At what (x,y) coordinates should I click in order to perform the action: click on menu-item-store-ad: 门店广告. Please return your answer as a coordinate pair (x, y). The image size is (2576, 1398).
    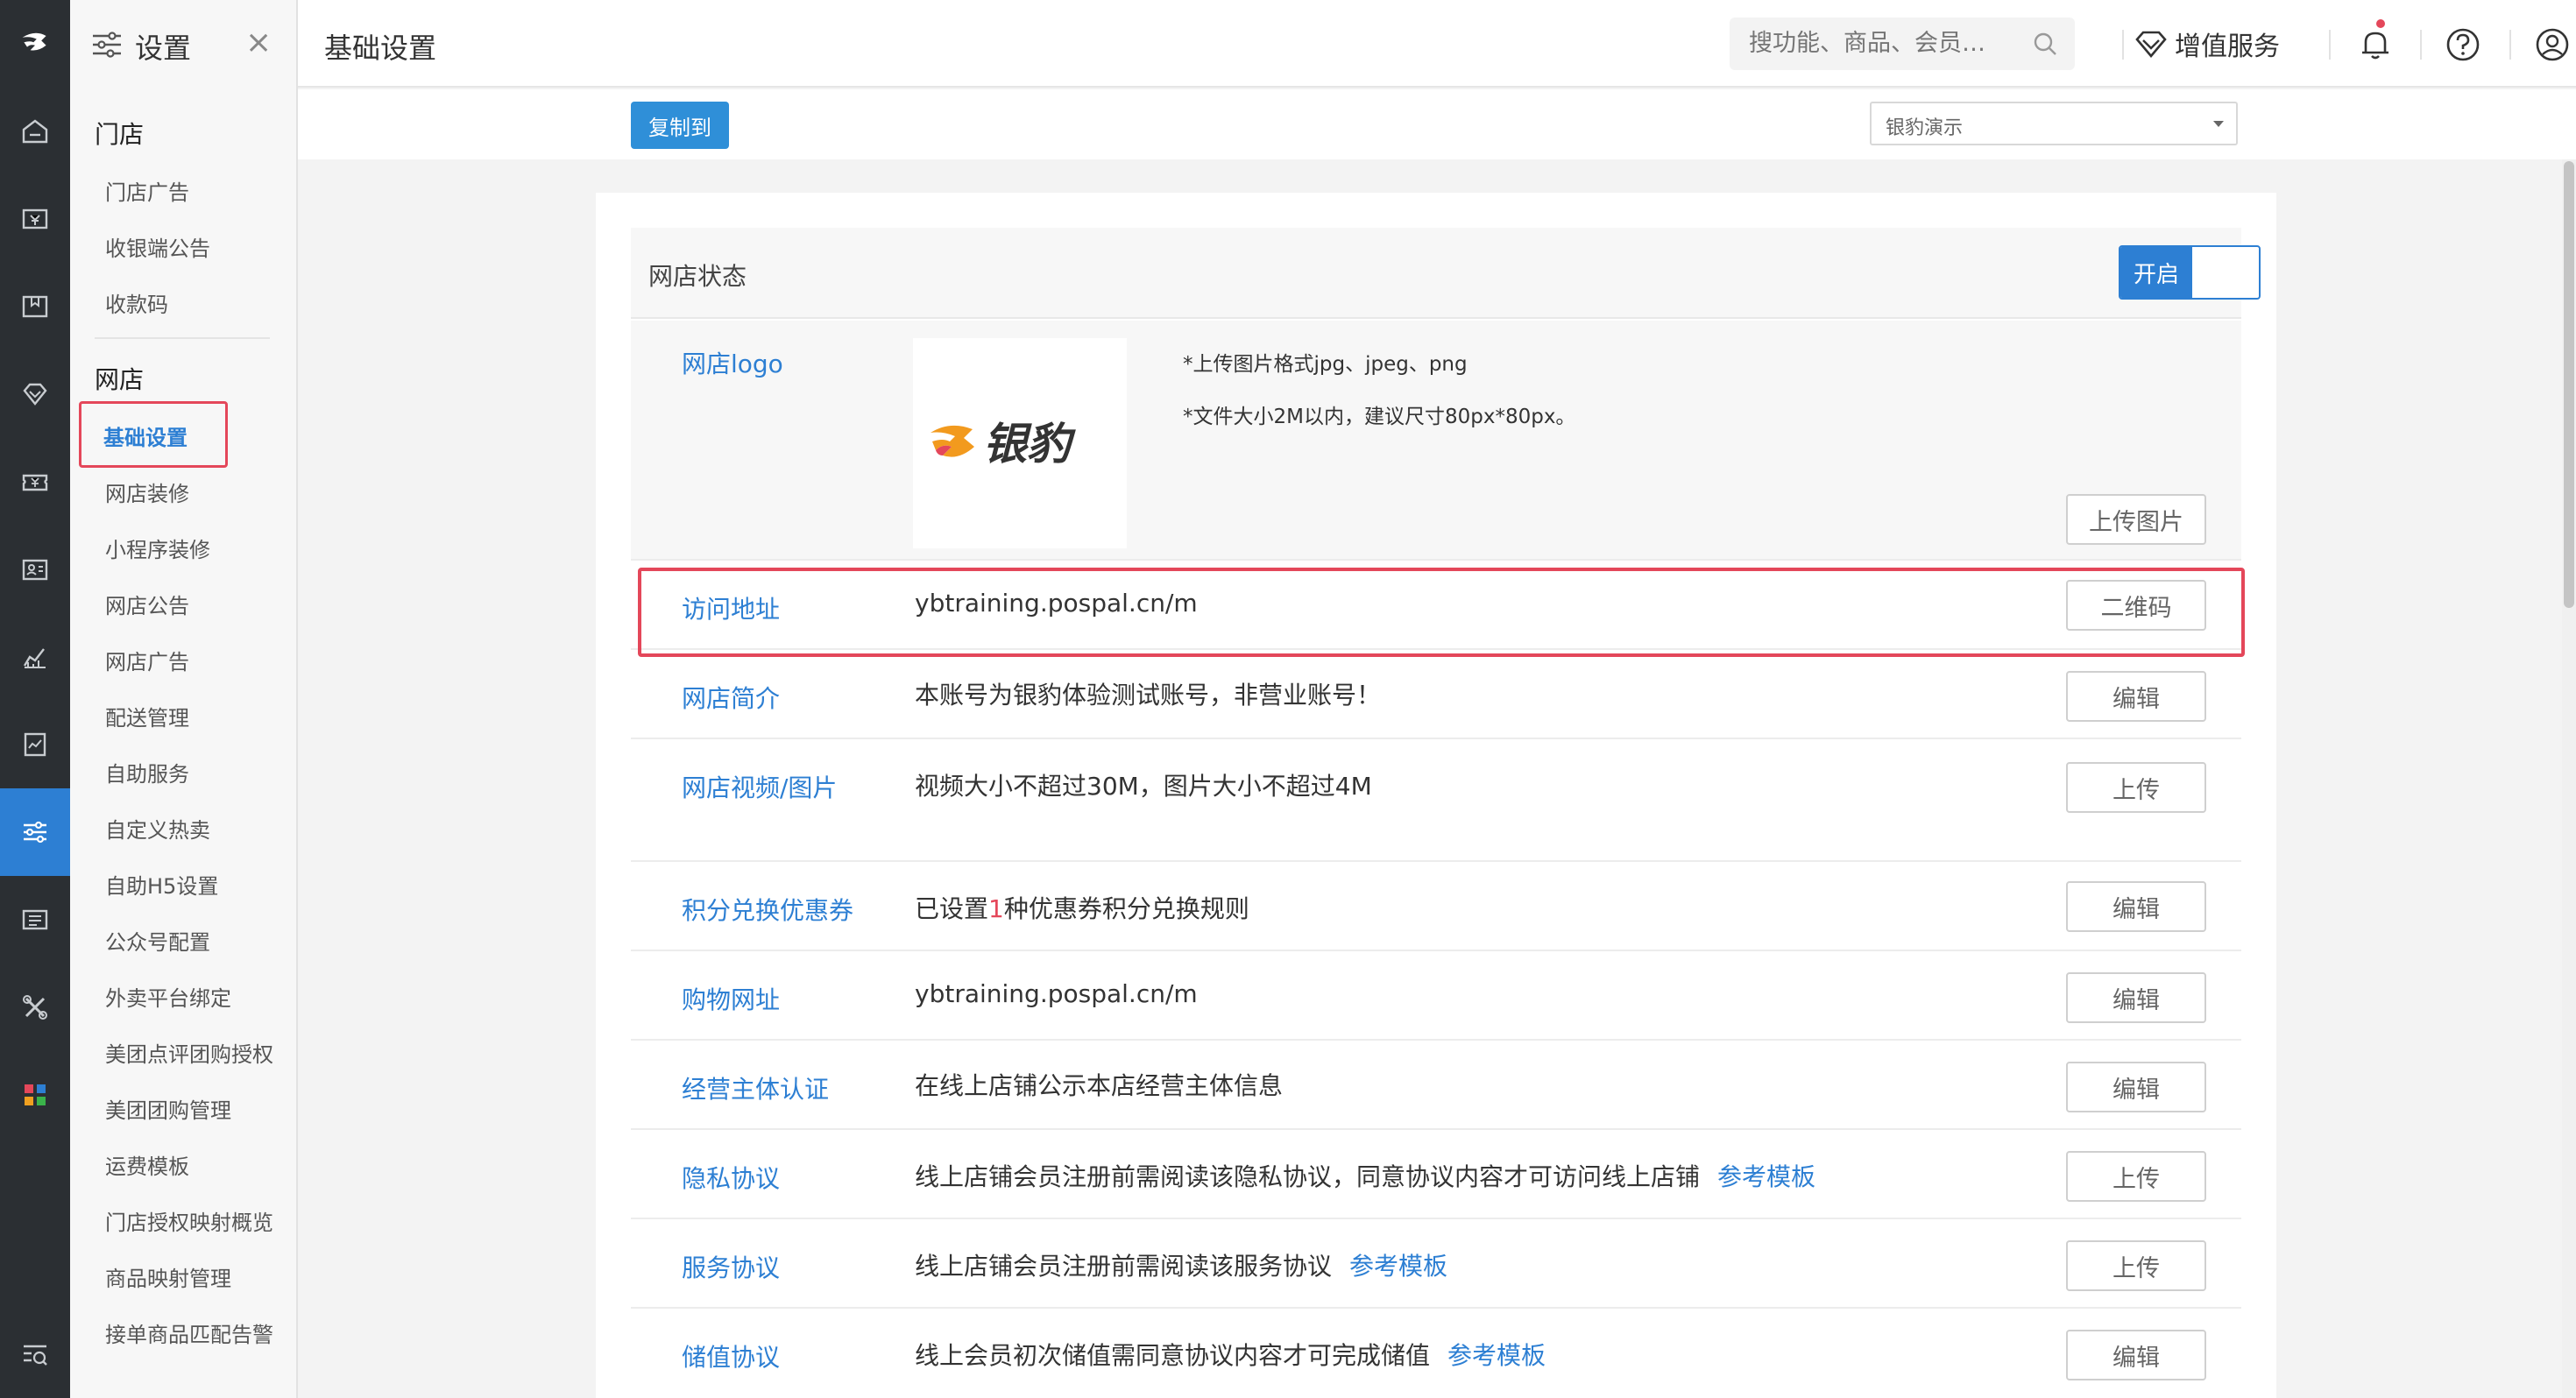
    Looking at the image, I should click on (147, 190).